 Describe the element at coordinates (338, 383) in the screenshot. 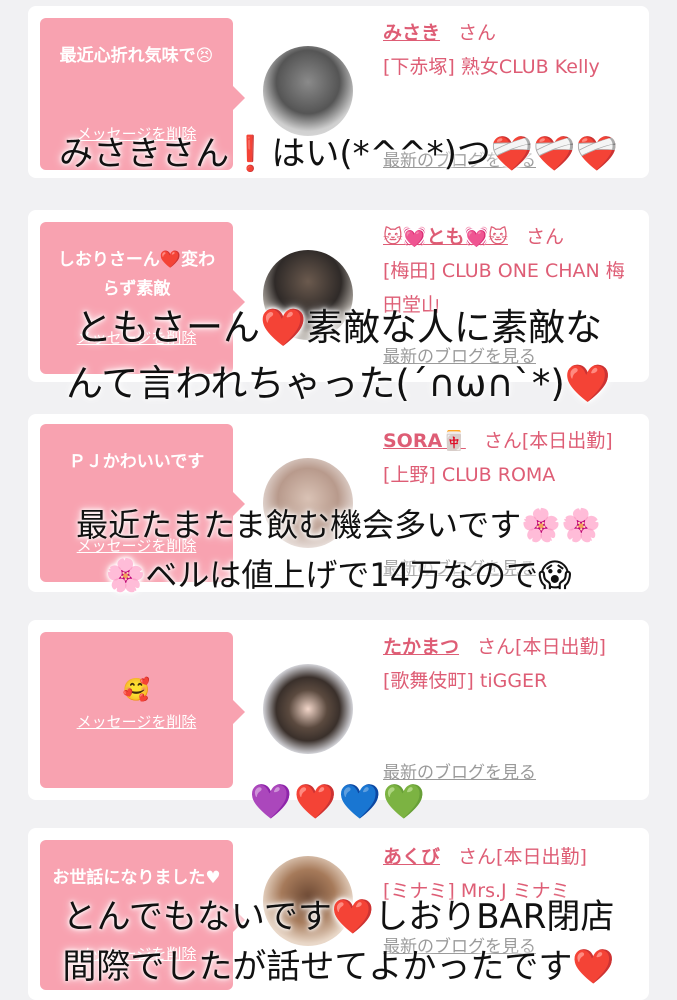

I see `reply-text-line: んて言われちゃった(´∩ω∩`*)❤️` at that location.